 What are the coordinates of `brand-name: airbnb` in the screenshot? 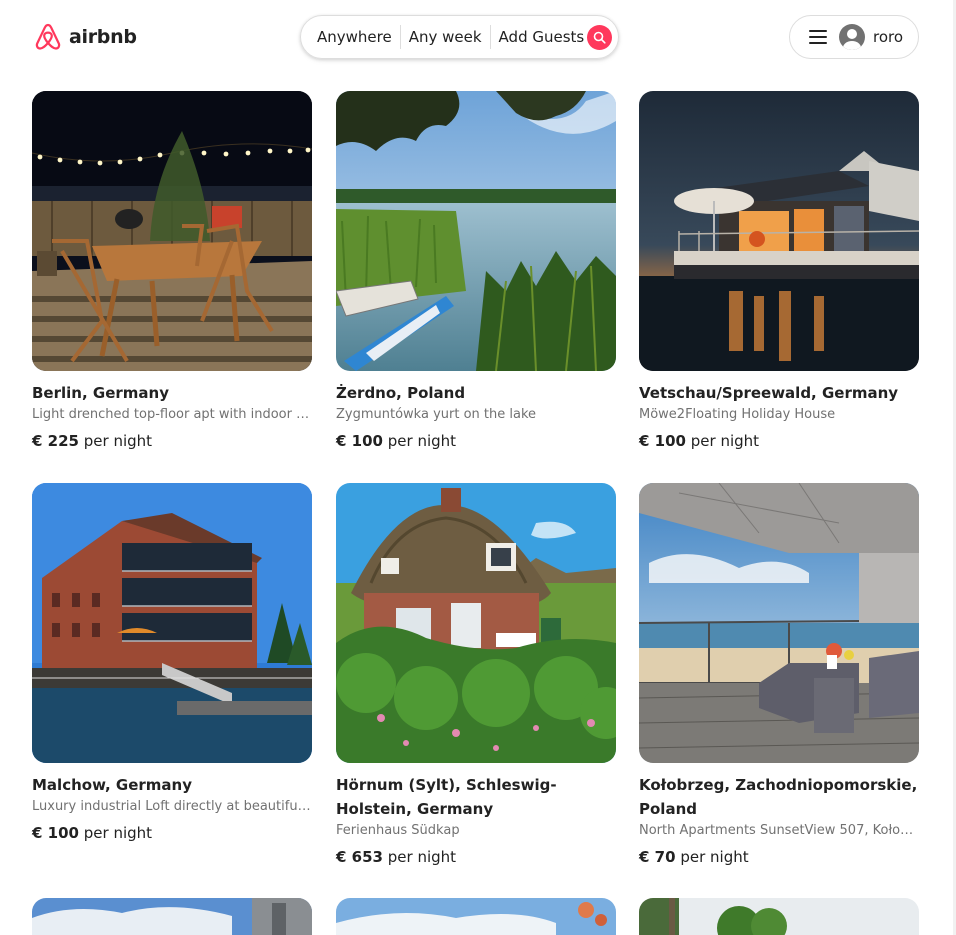 It's located at (103, 37).